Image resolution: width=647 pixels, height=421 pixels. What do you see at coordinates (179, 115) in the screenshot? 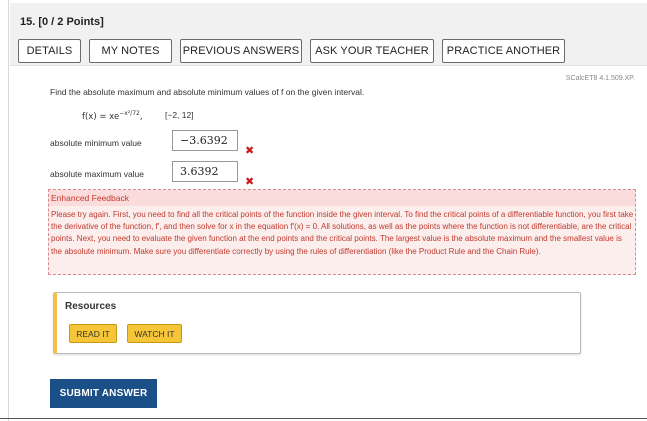
I see `interval: [−2, 12]` at bounding box center [179, 115].